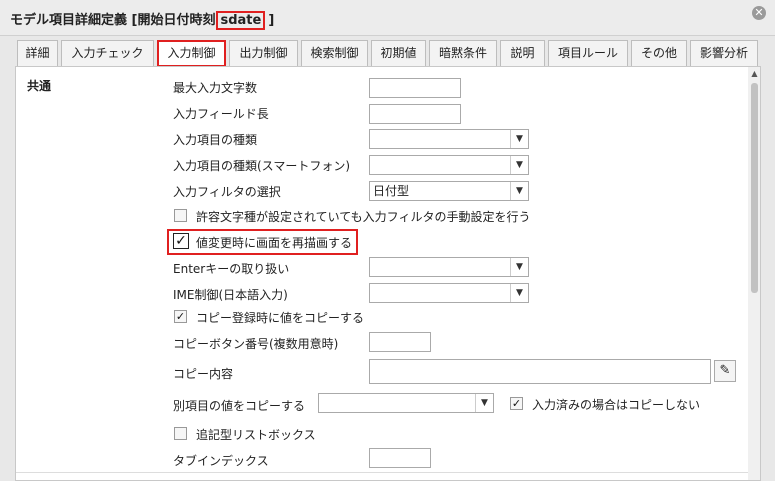 This screenshot has height=481, width=775. I want to click on tab-description: 説明, so click(522, 53).